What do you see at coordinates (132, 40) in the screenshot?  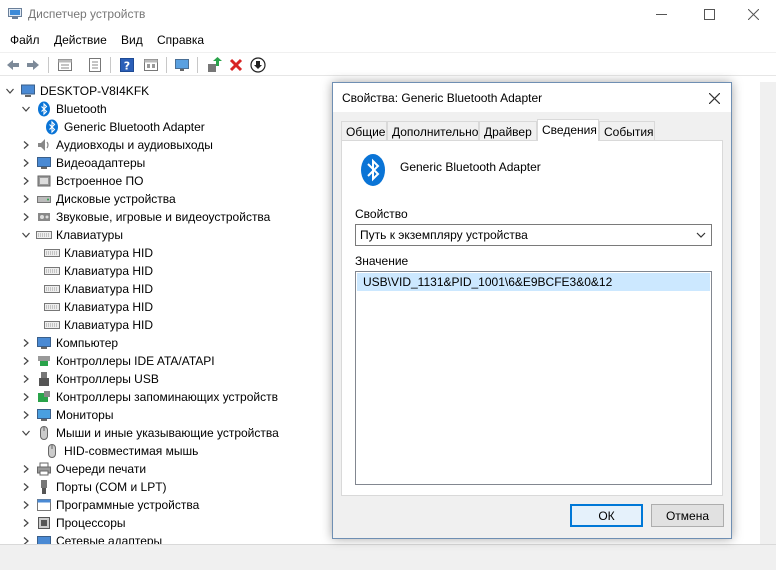 I see `menu-view: Вид` at bounding box center [132, 40].